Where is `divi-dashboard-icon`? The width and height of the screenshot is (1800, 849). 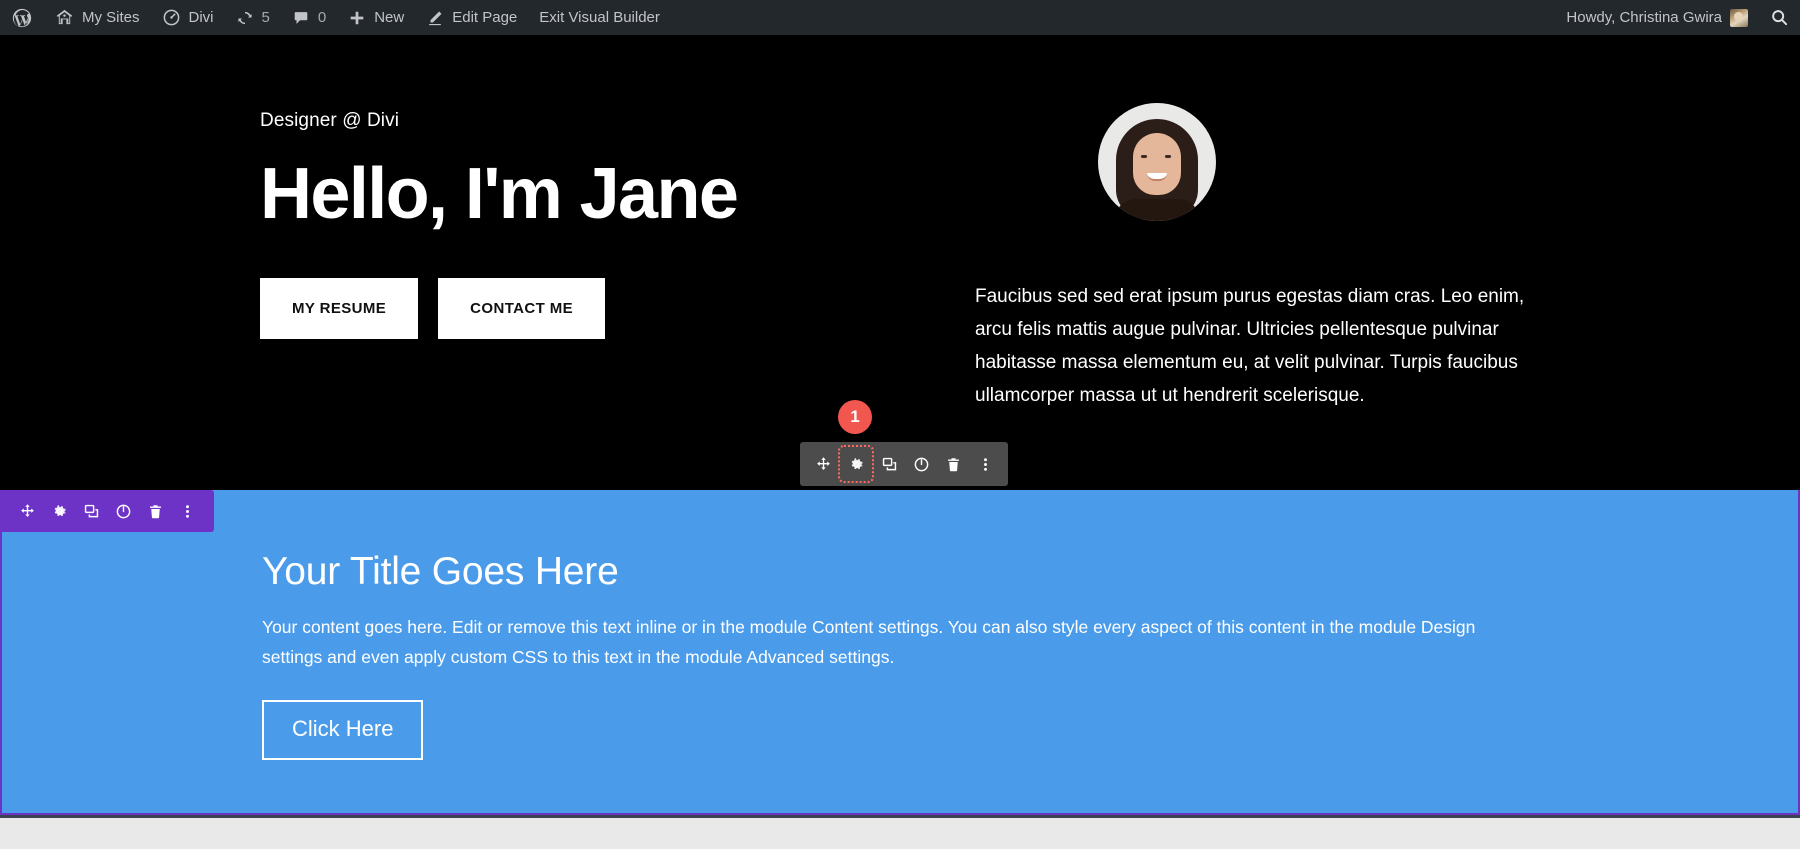
divi-dashboard-icon is located at coordinates (171, 17).